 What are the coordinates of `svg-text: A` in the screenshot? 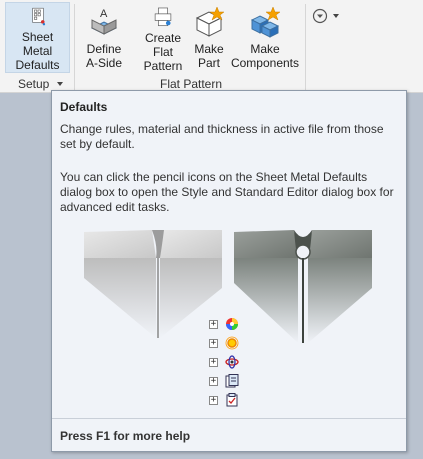 It's located at (104, 14).